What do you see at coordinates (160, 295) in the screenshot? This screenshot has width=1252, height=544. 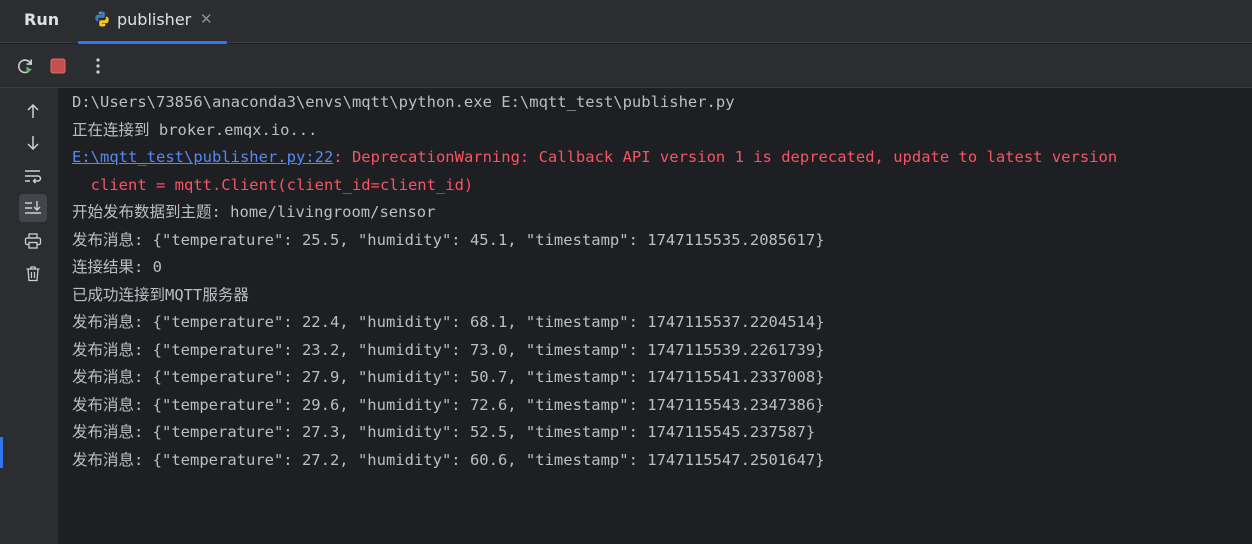 I see `console-line: 已成功连接到MQTT服务器` at bounding box center [160, 295].